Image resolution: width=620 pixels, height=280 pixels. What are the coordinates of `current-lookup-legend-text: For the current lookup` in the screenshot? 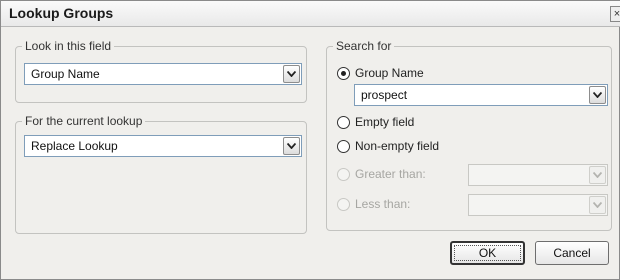 It's located at (84, 121).